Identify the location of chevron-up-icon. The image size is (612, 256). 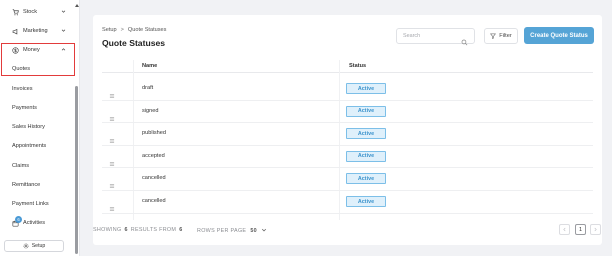
(63, 50).